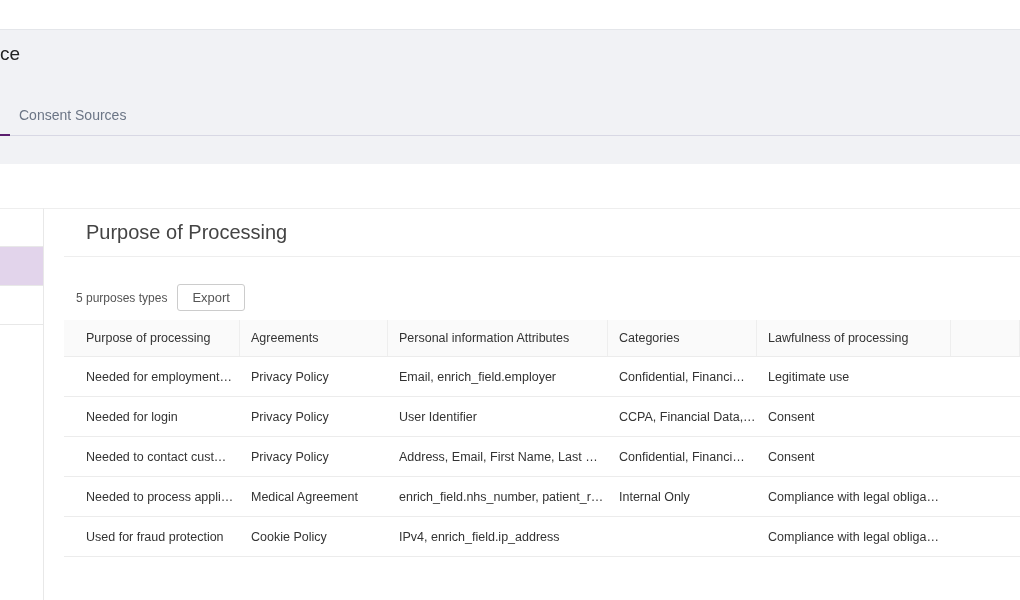 This screenshot has height=600, width=1020. What do you see at coordinates (314, 338) in the screenshot?
I see `column-header: Agreements` at bounding box center [314, 338].